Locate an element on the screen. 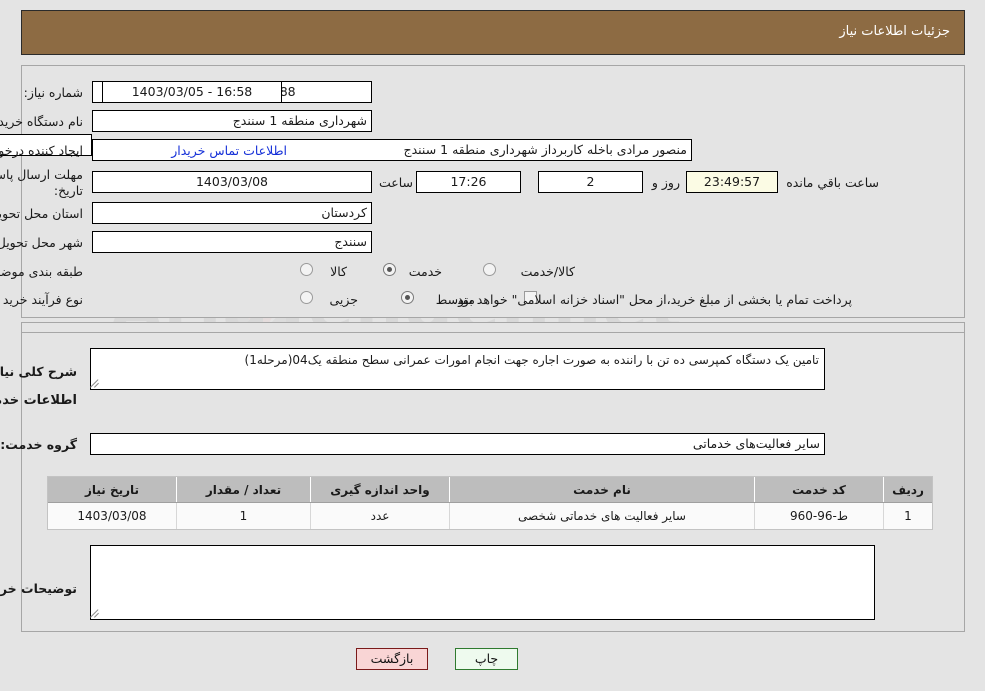 This screenshot has width=985, height=691. label-category: طبقه بندی موضوعی: is located at coordinates (41, 271).